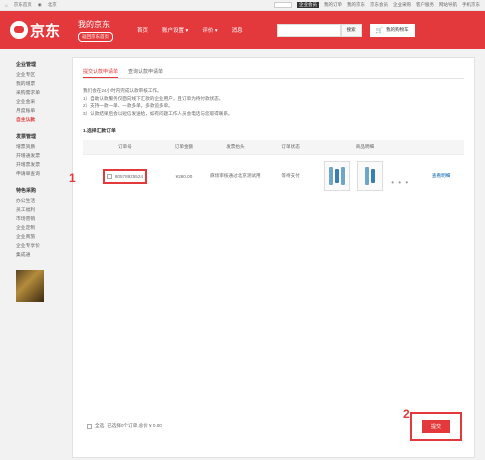 The height and width of the screenshot is (460, 485). I want to click on sidebar-item: 增票资质, so click(40, 147).